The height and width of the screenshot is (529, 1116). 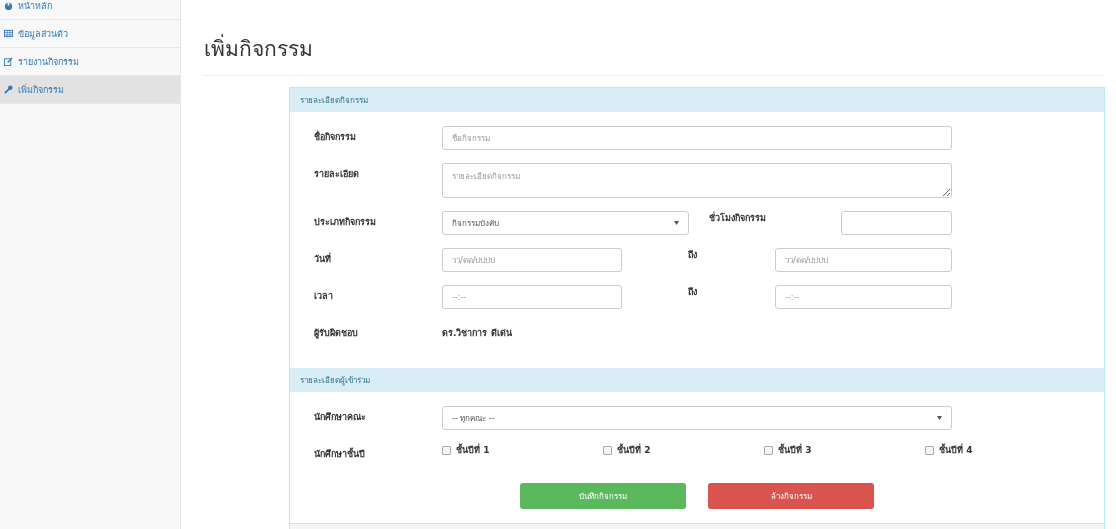 What do you see at coordinates (340, 417) in the screenshot?
I see `field-label: นักศึกษาคณะ` at bounding box center [340, 417].